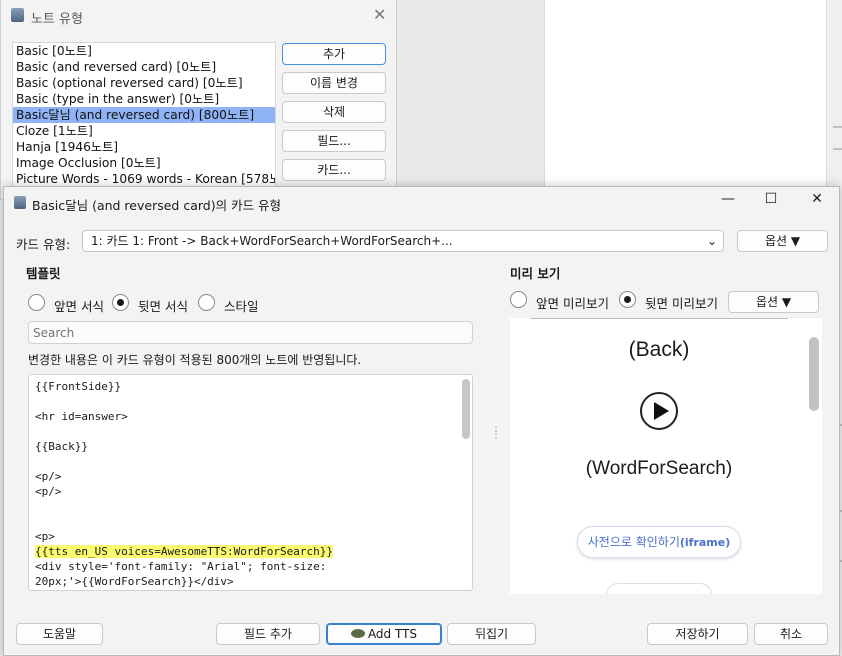  What do you see at coordinates (782, 241) in the screenshot?
I see `options-button: 옵션 ▼` at bounding box center [782, 241].